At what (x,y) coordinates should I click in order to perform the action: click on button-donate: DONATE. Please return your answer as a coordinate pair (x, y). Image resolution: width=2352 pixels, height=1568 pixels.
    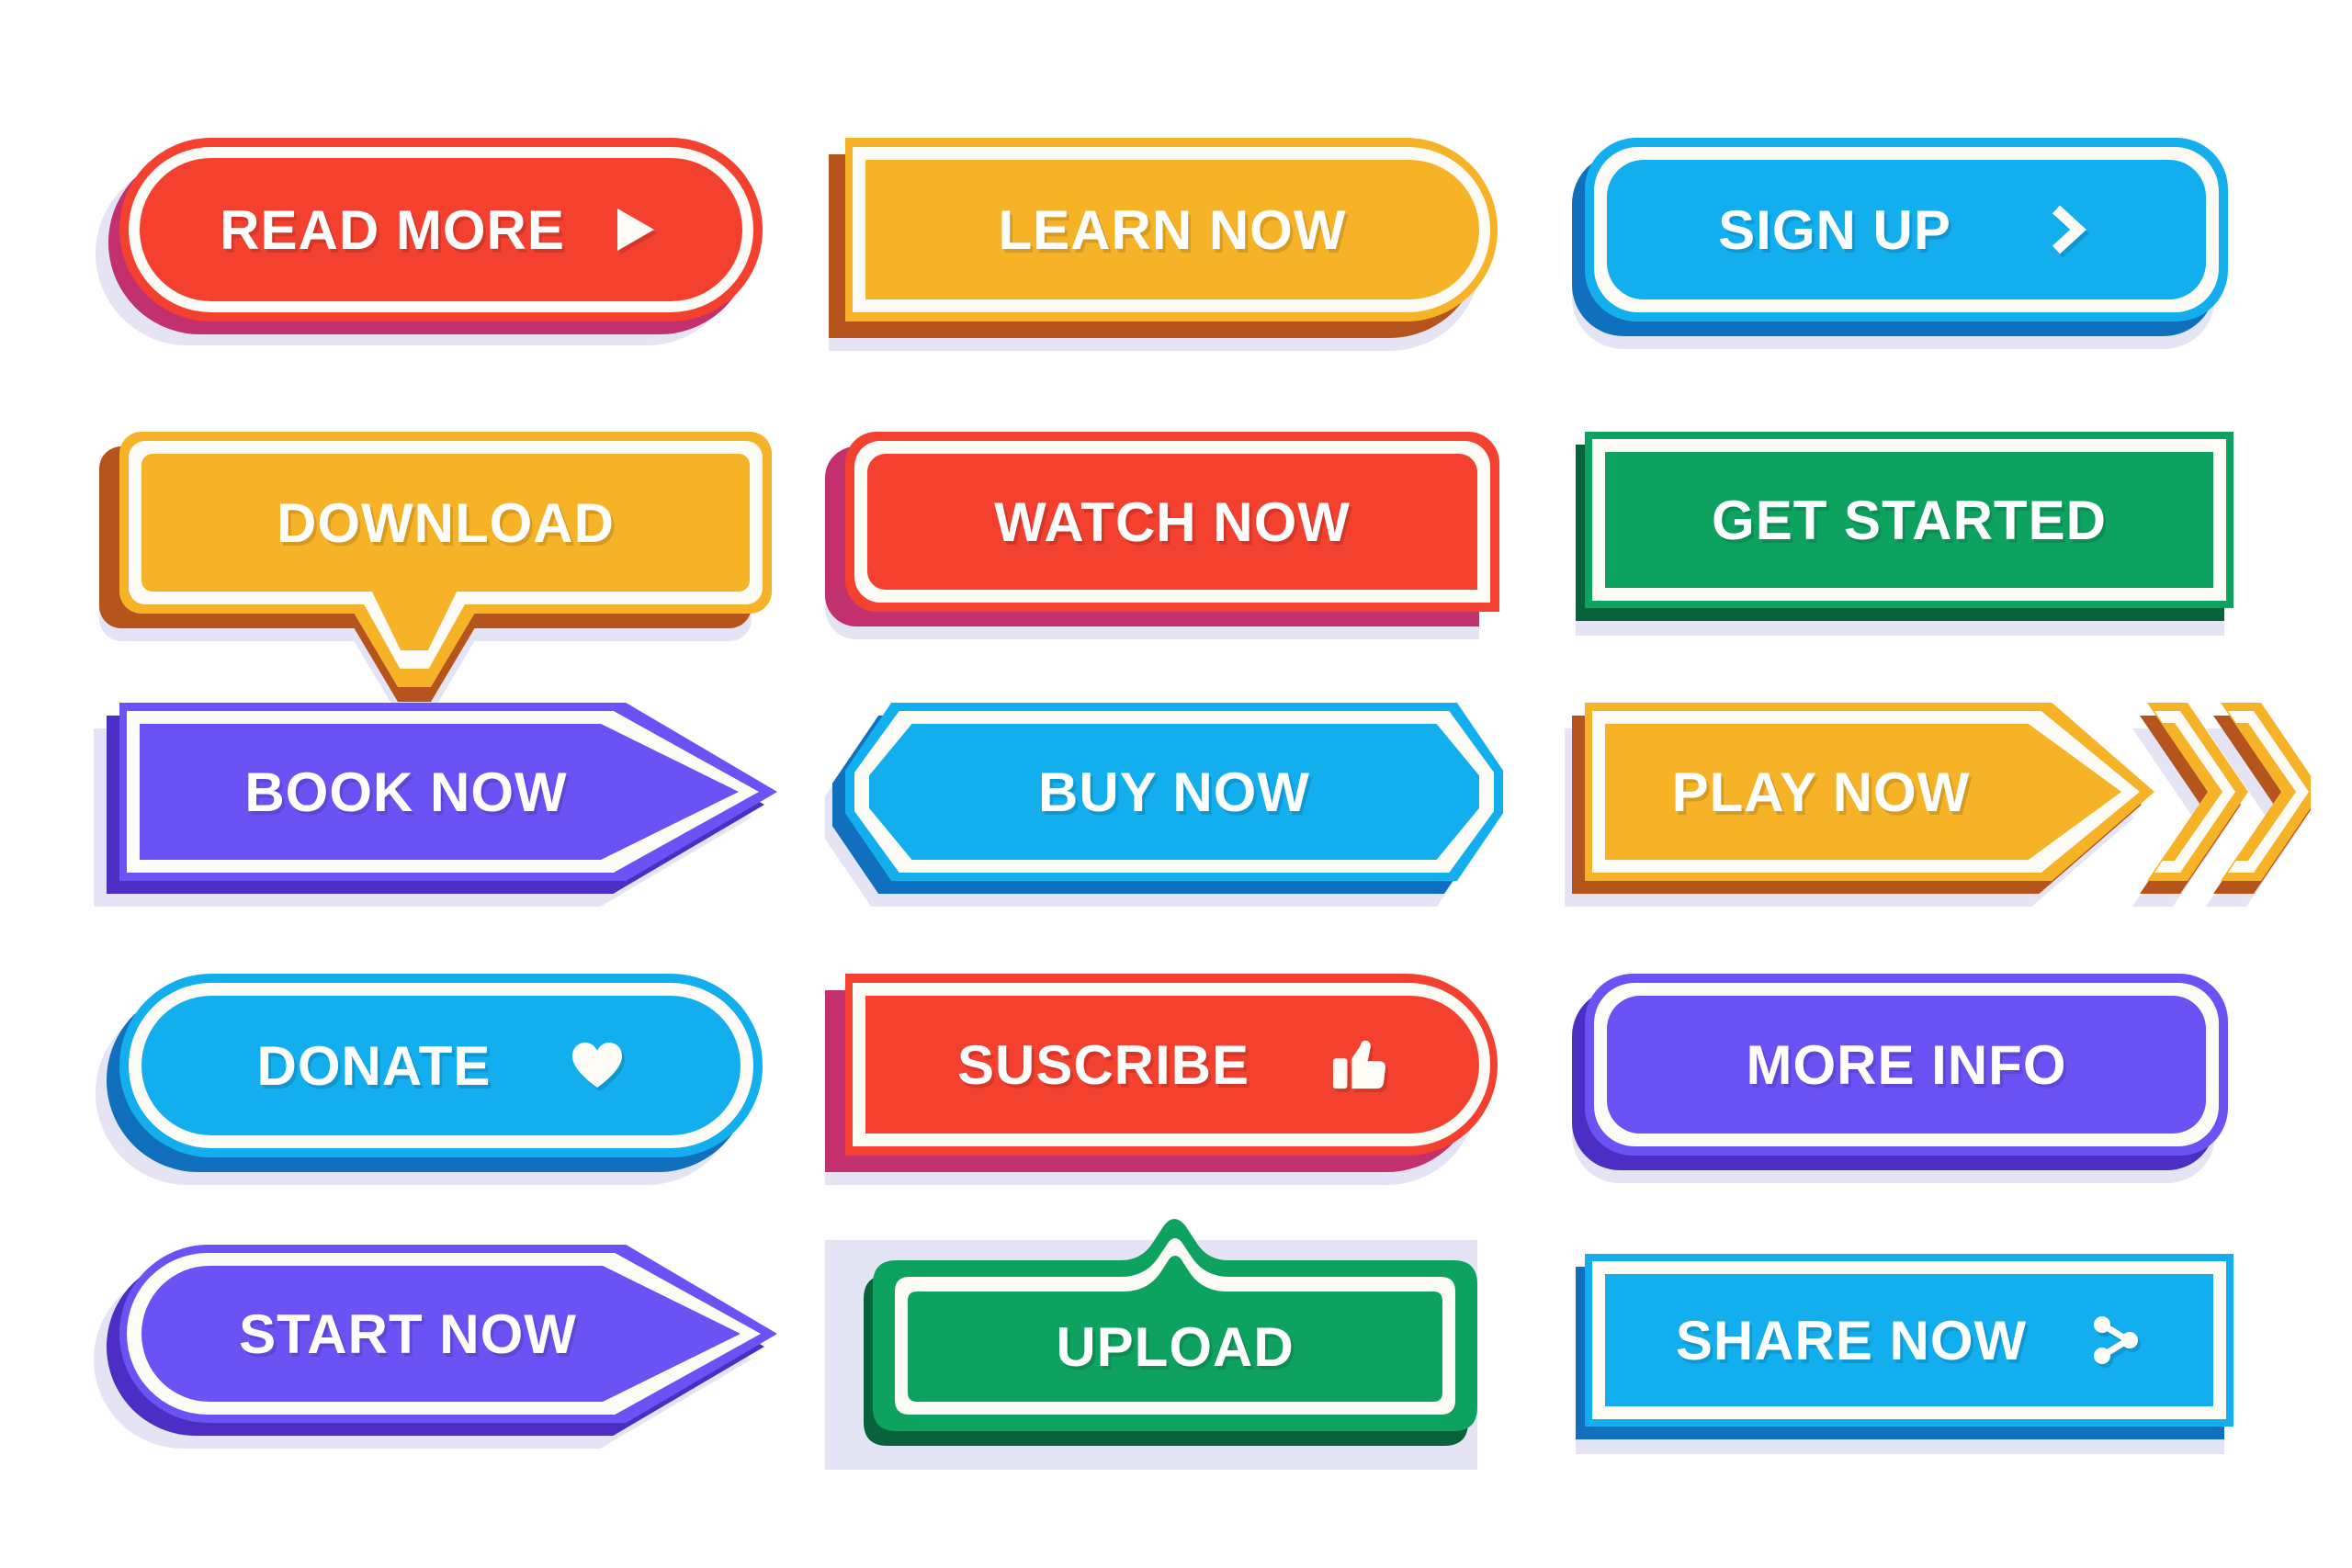
    Looking at the image, I should click on (438, 1089).